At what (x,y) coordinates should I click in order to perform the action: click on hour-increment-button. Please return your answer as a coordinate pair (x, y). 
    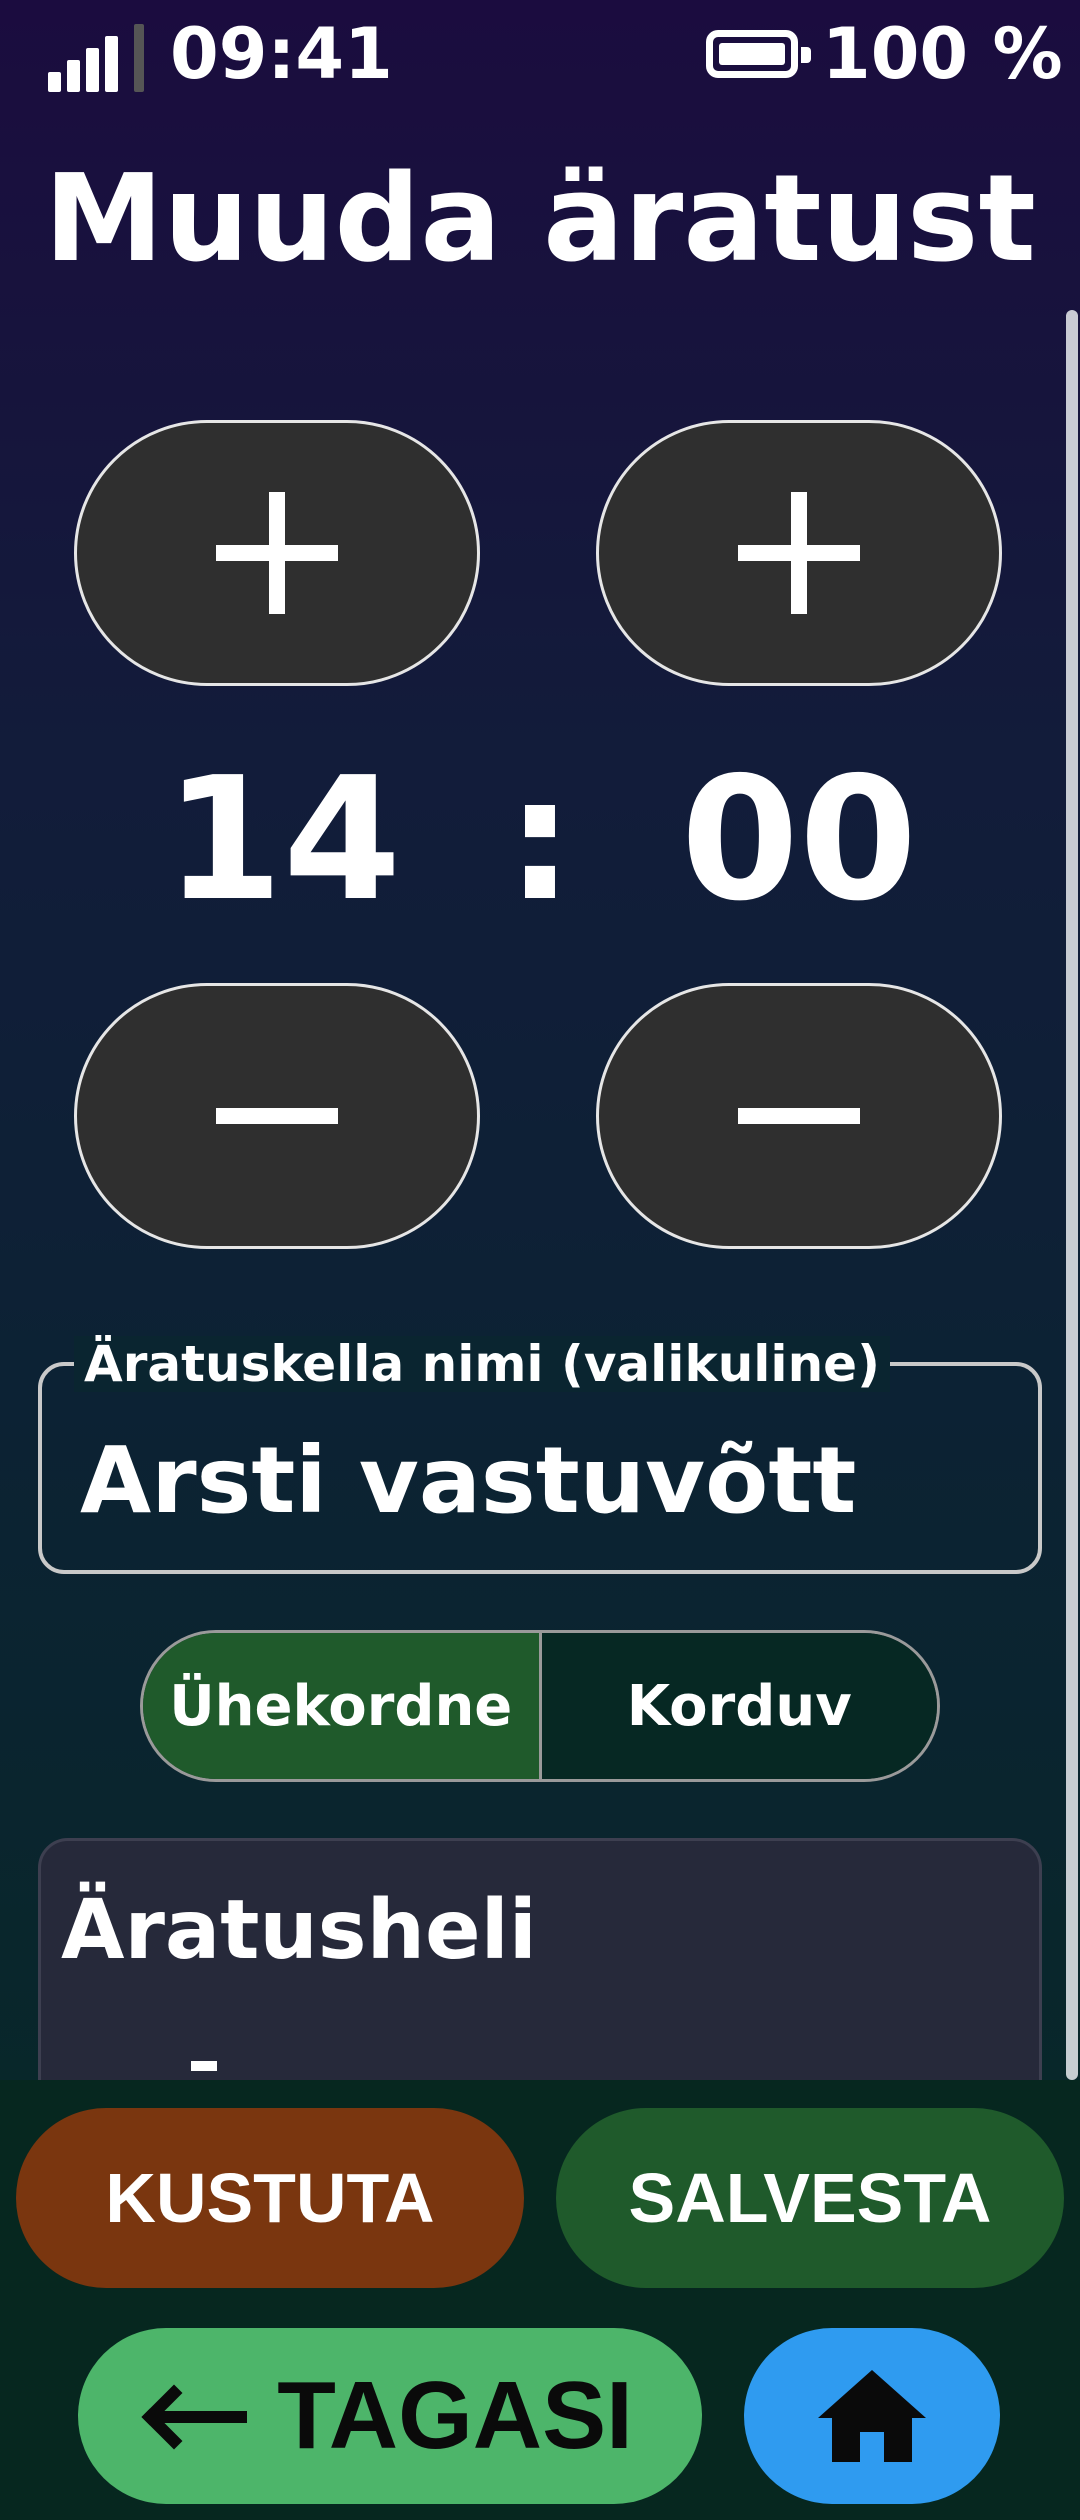
    Looking at the image, I should click on (277, 553).